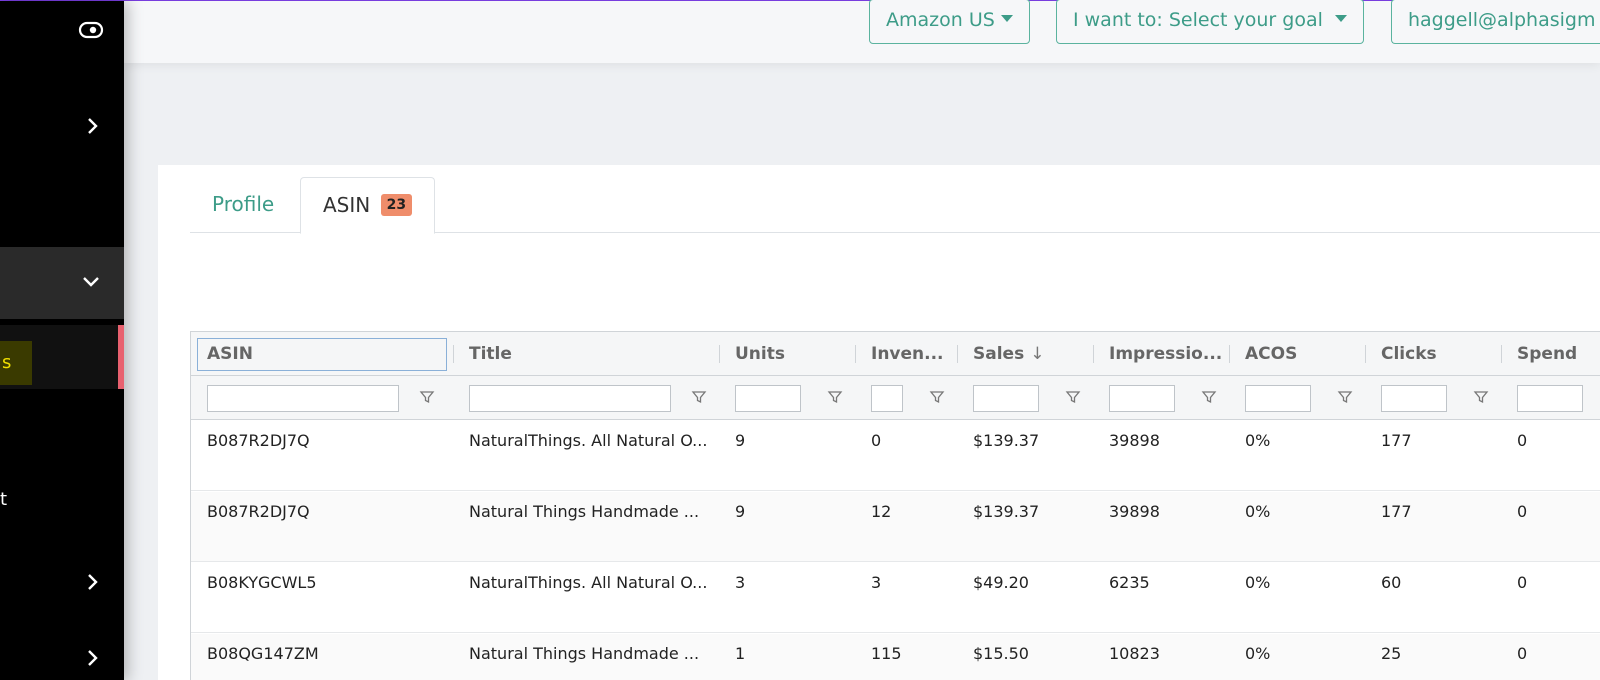  What do you see at coordinates (91, 32) in the screenshot?
I see `eye-toggle-icon` at bounding box center [91, 32].